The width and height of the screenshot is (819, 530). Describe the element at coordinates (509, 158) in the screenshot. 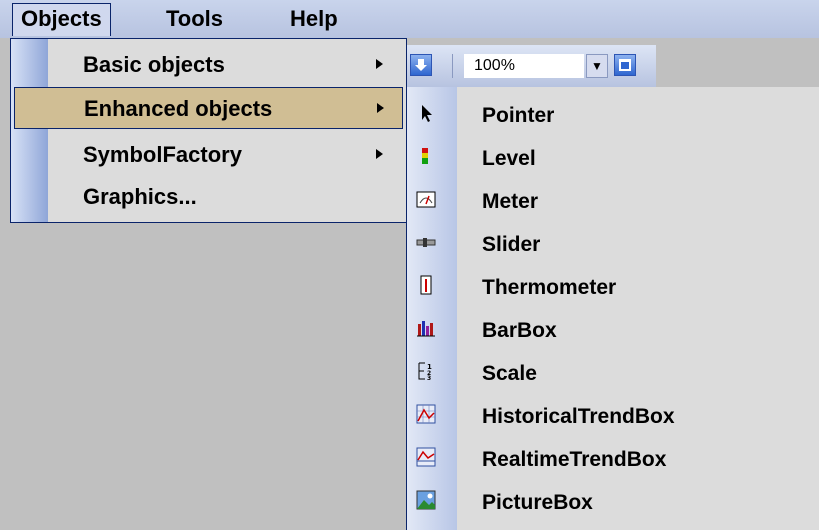

I see `submenu-item-label: Level` at that location.